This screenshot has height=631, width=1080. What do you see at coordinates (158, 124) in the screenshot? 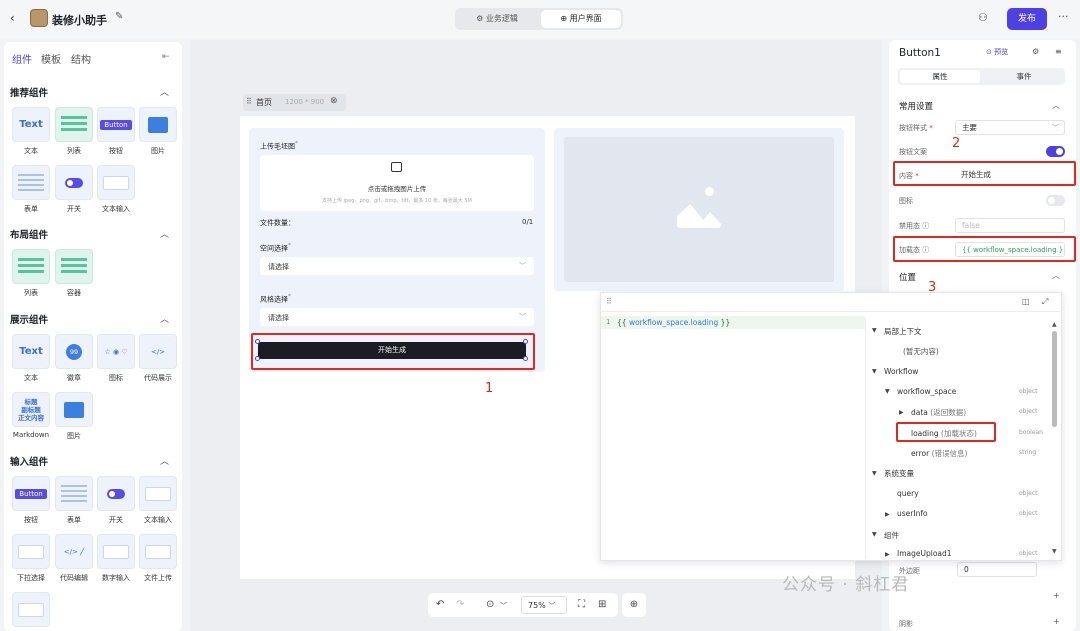
I see `comp-image` at bounding box center [158, 124].